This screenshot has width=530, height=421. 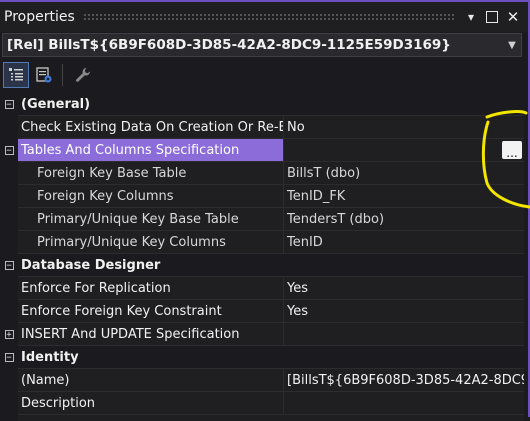 I want to click on property-name: Primary/Unique Key Base Table, so click(x=151, y=219).